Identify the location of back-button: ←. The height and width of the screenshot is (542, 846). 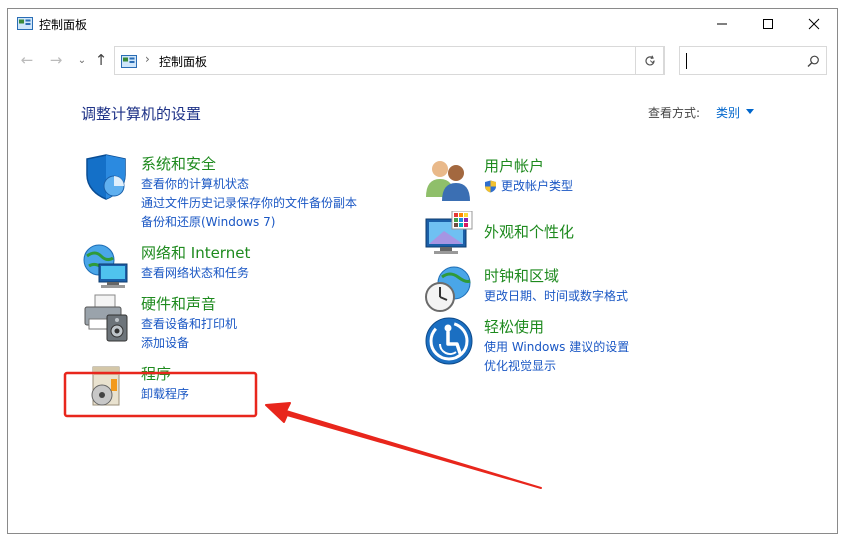
(27, 60).